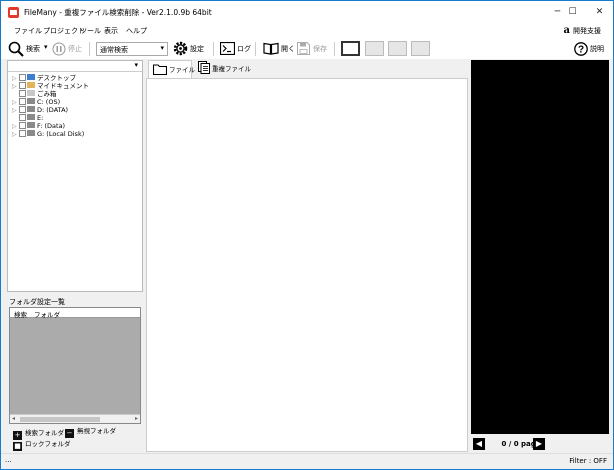 The width and height of the screenshot is (614, 470). What do you see at coordinates (136, 418) in the screenshot?
I see `scroll-right-icon: ▸` at bounding box center [136, 418].